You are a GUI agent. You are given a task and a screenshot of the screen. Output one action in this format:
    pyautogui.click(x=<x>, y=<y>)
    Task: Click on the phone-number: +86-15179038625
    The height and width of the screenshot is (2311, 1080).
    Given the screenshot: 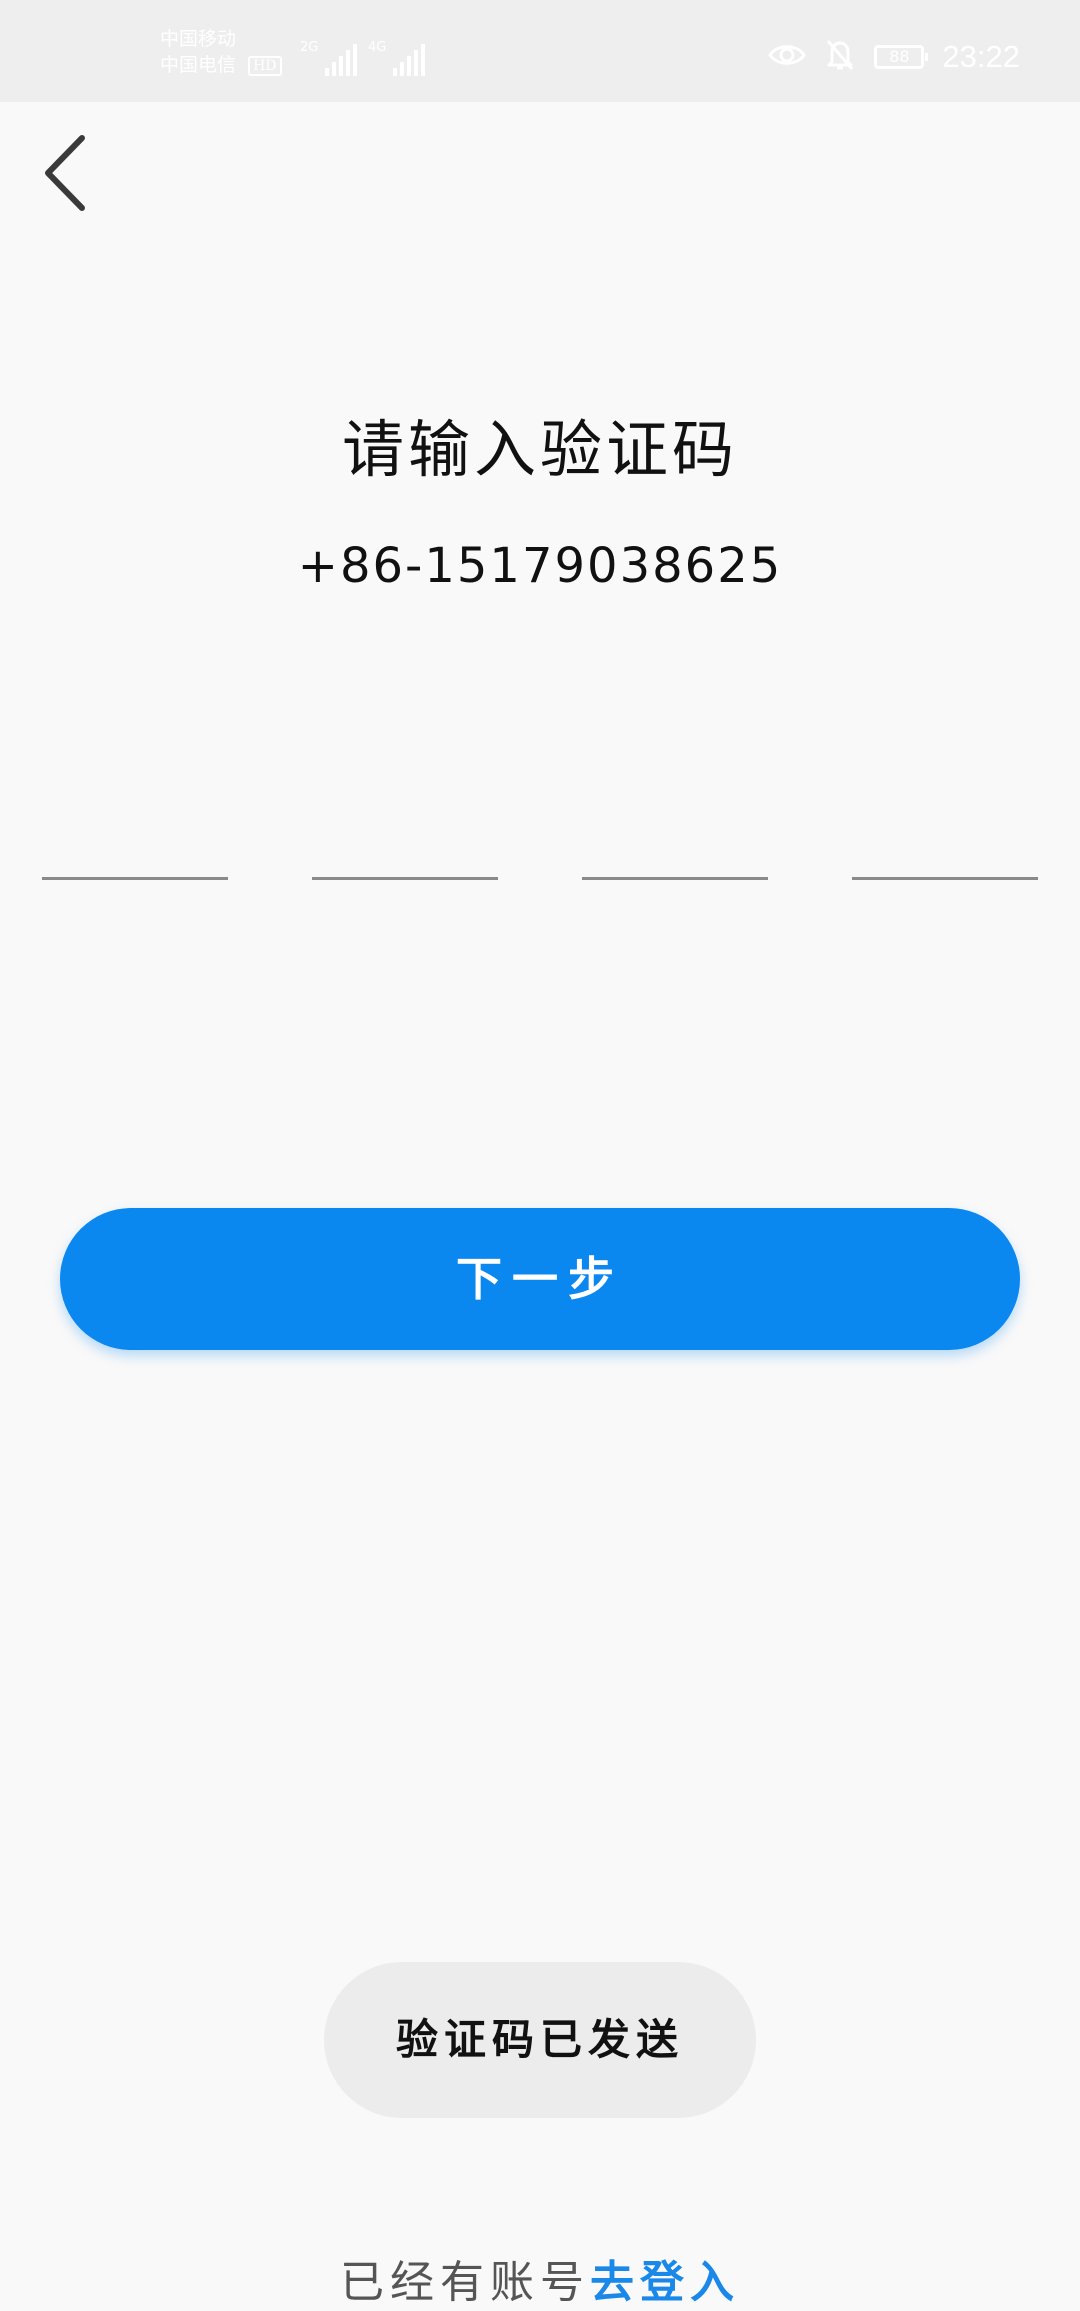 What is the action you would take?
    pyautogui.click(x=540, y=566)
    